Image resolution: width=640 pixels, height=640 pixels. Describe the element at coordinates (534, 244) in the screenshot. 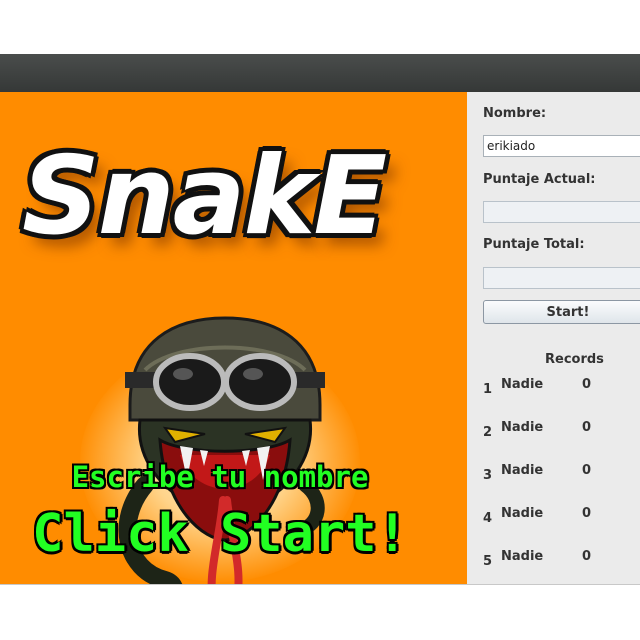

I see `total-score-label: Puntaje Total:` at that location.